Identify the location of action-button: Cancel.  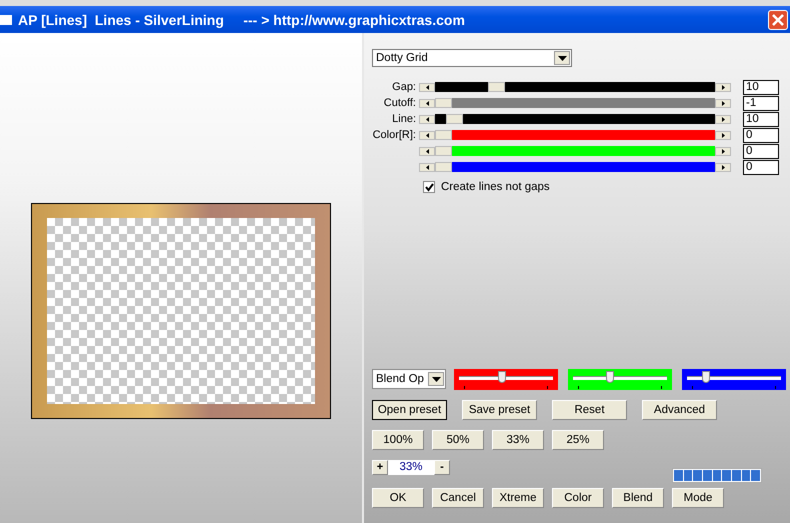
(458, 498).